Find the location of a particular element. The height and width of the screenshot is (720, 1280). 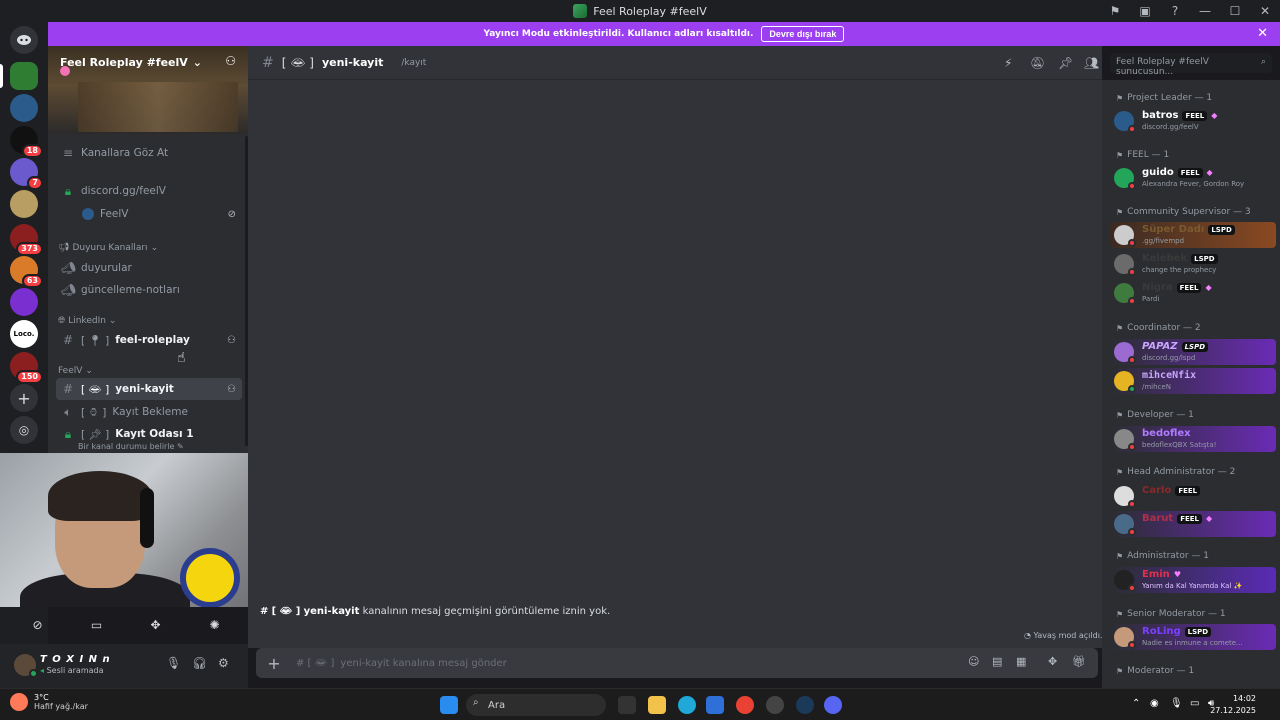

role-header: ⚑ Administrator — 1 is located at coordinates (1162, 556).